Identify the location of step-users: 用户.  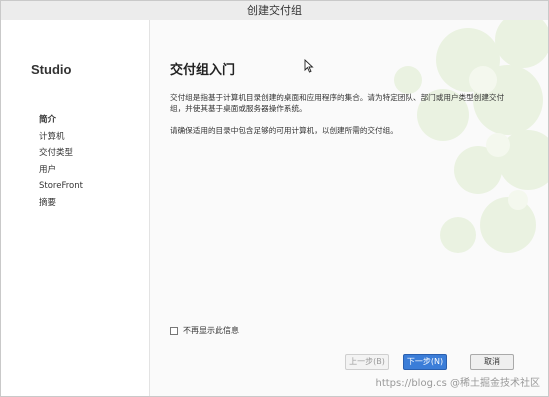
(61, 170).